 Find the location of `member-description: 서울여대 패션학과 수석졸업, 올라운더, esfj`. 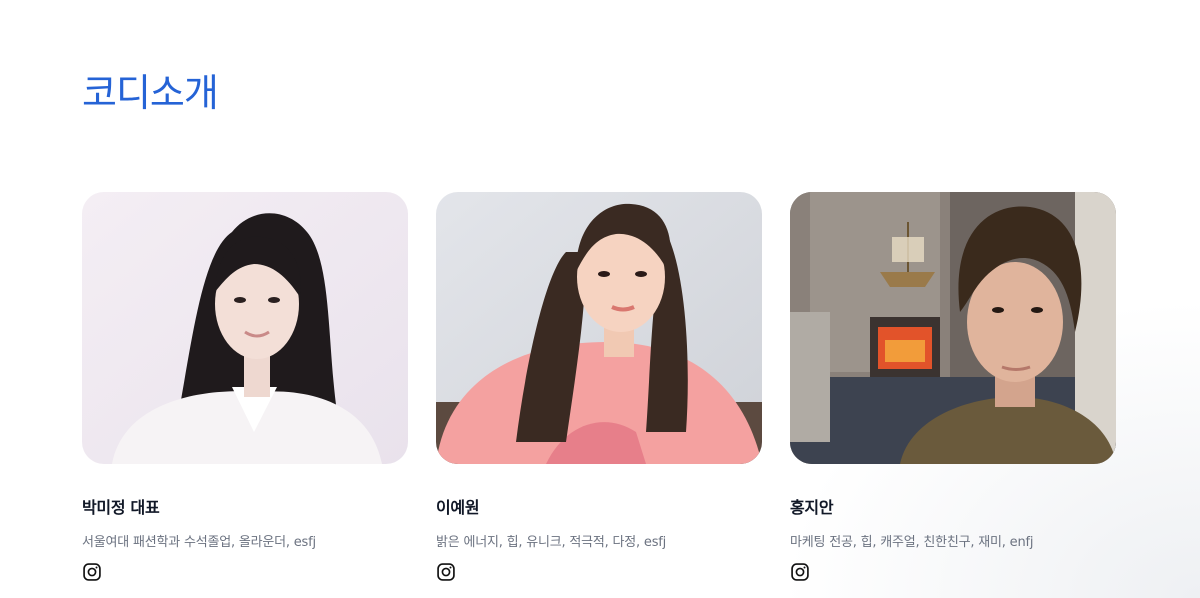

member-description: 서울여대 패션학과 수석졸업, 올라운더, esfj is located at coordinates (199, 542).